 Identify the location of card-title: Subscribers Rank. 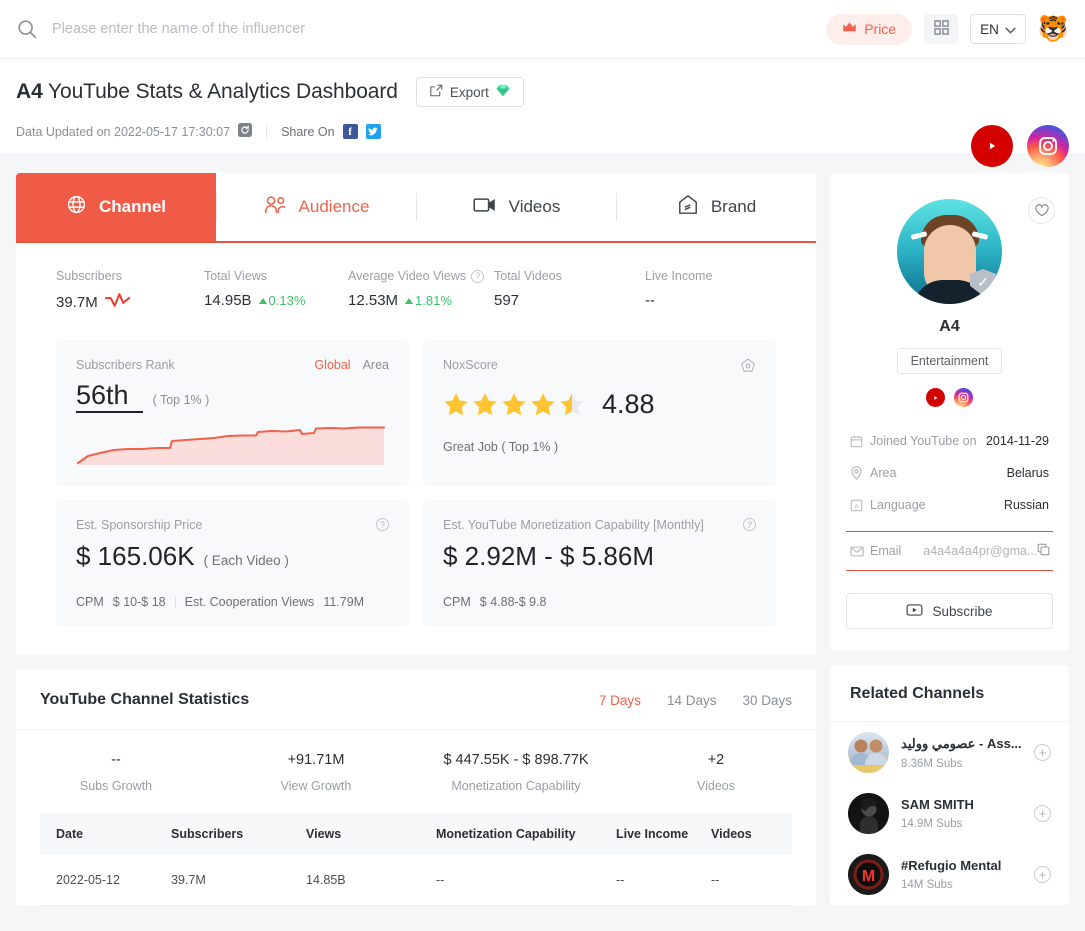
(125, 365).